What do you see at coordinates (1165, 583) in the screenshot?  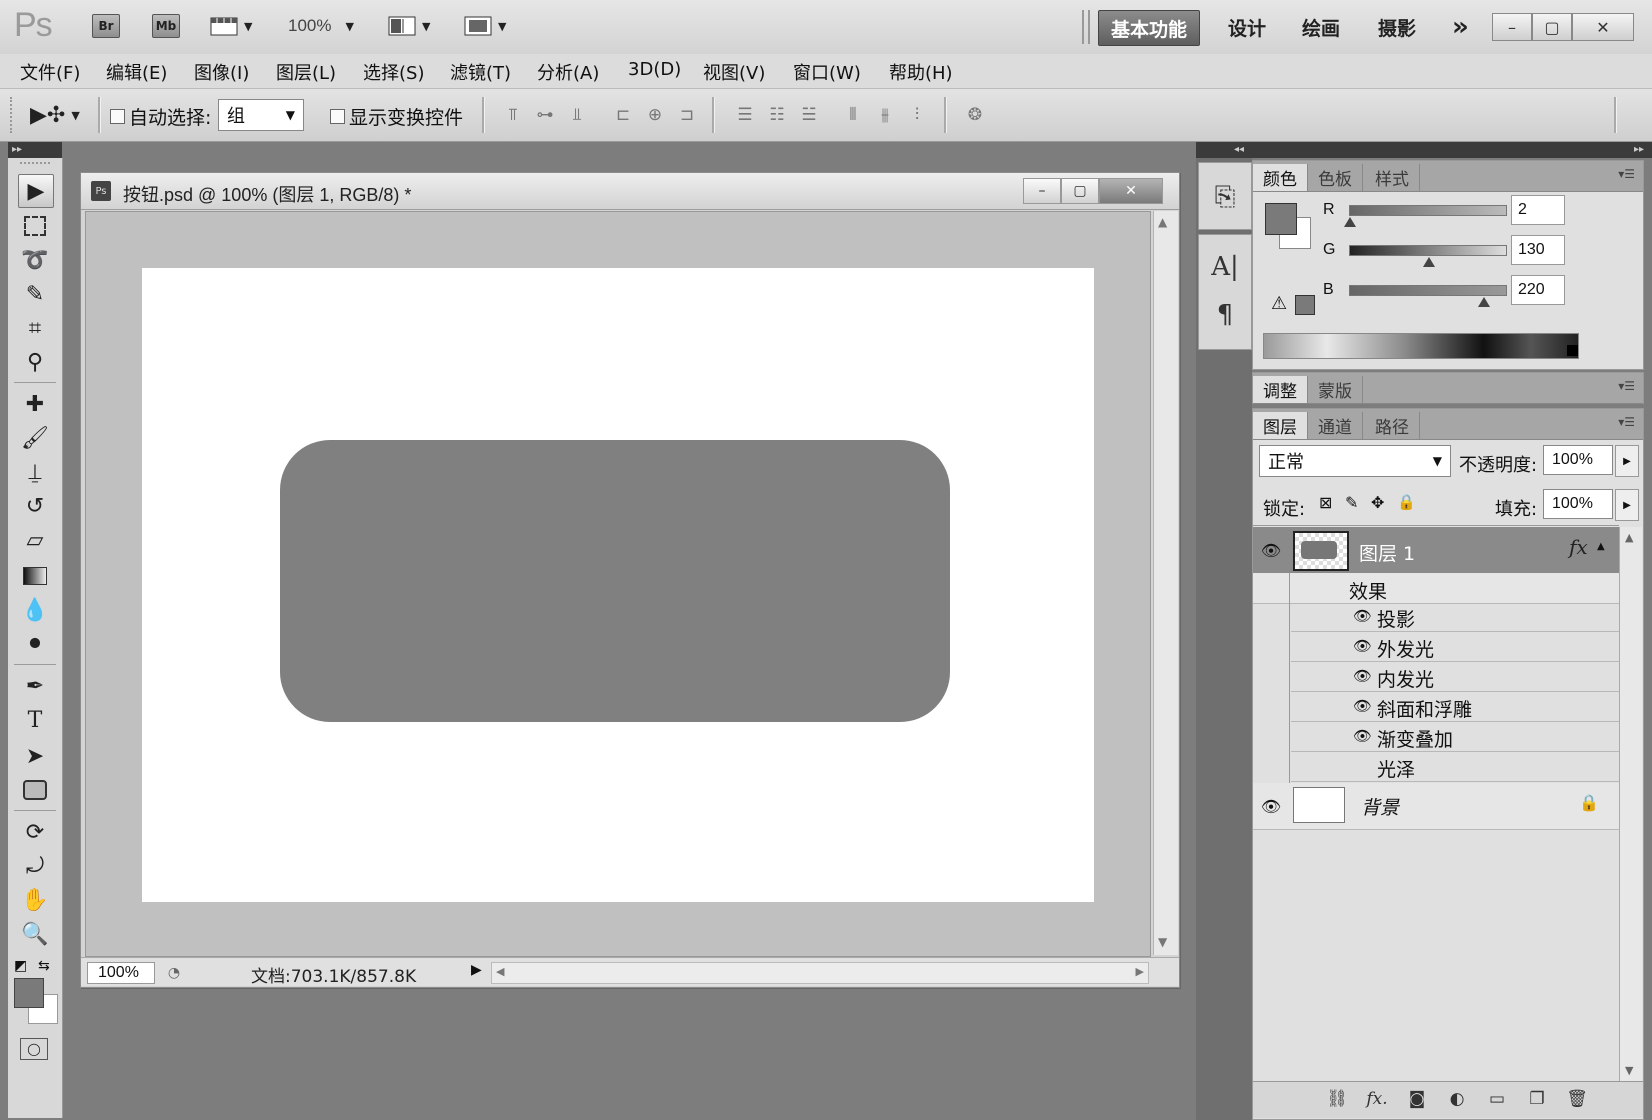 I see `vertical-scrollbar: ▲ ▼` at bounding box center [1165, 583].